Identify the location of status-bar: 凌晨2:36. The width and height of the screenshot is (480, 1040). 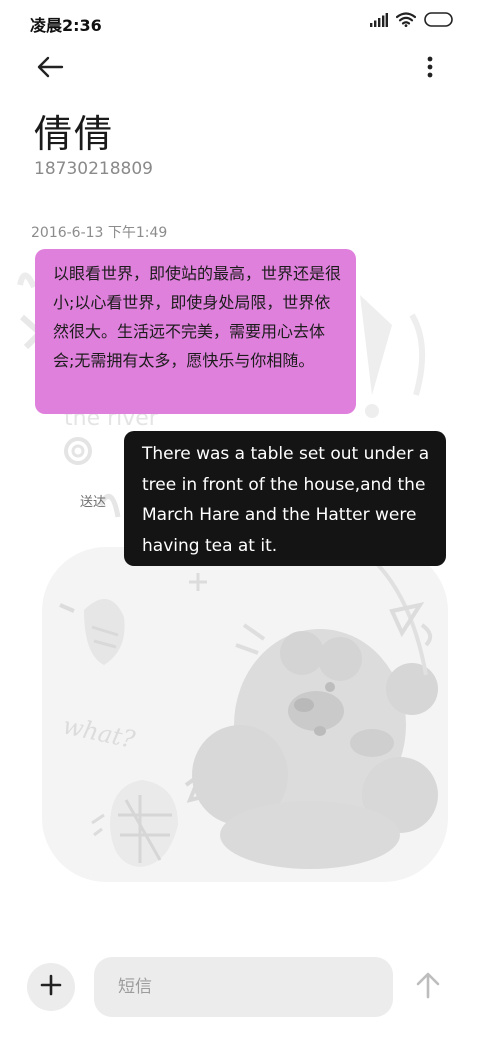
(240, 21).